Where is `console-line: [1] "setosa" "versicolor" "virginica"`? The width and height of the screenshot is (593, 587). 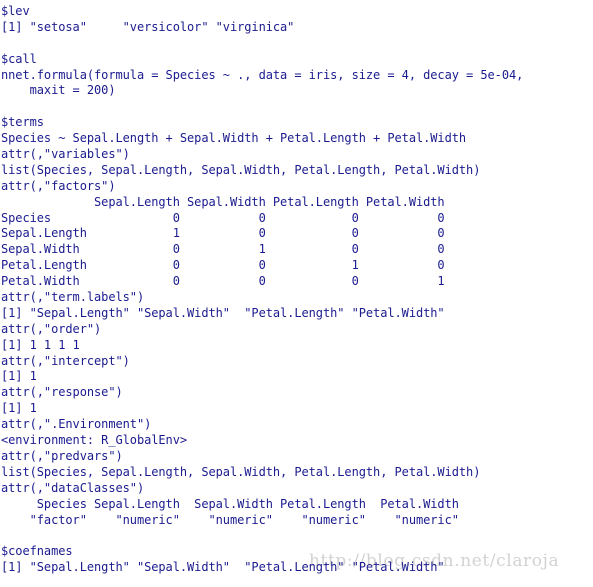
console-line: [1] "setosa" "versicolor" "virginica" is located at coordinates (151, 26).